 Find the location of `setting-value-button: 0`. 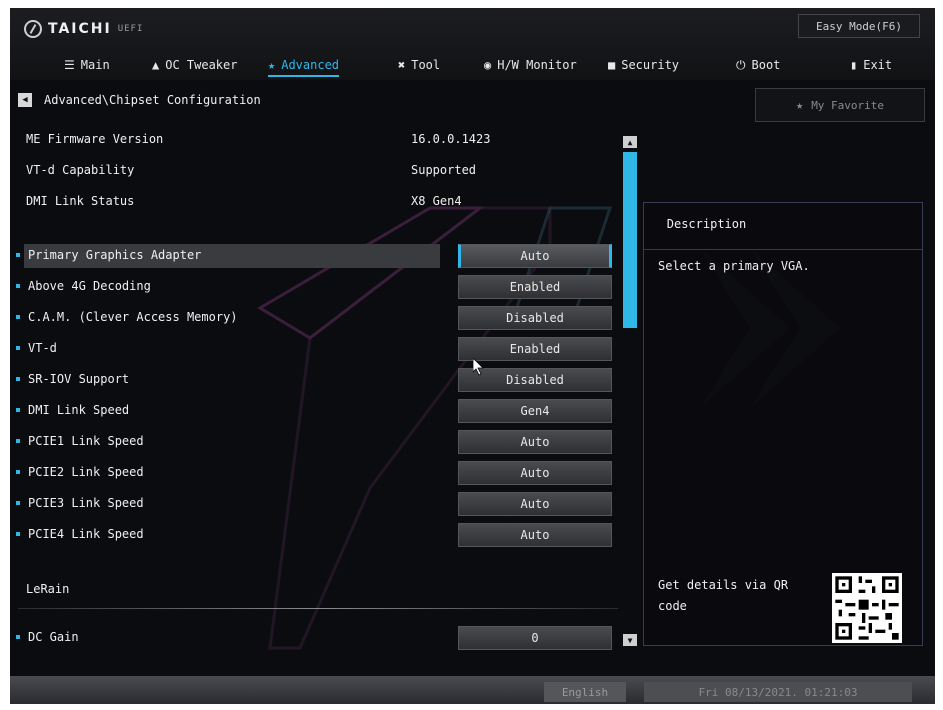

setting-value-button: 0 is located at coordinates (535, 638).